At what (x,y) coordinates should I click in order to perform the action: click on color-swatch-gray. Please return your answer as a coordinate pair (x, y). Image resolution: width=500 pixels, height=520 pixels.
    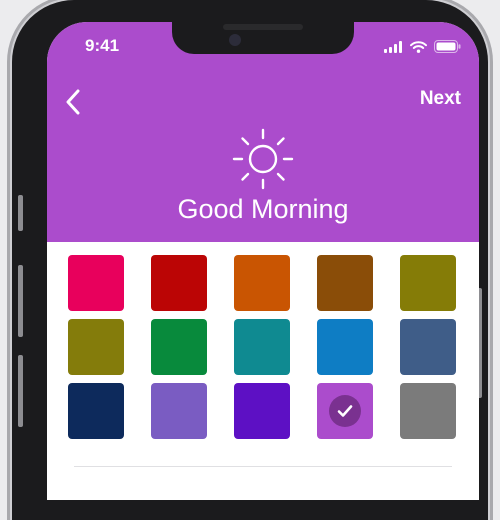
    Looking at the image, I should click on (428, 411).